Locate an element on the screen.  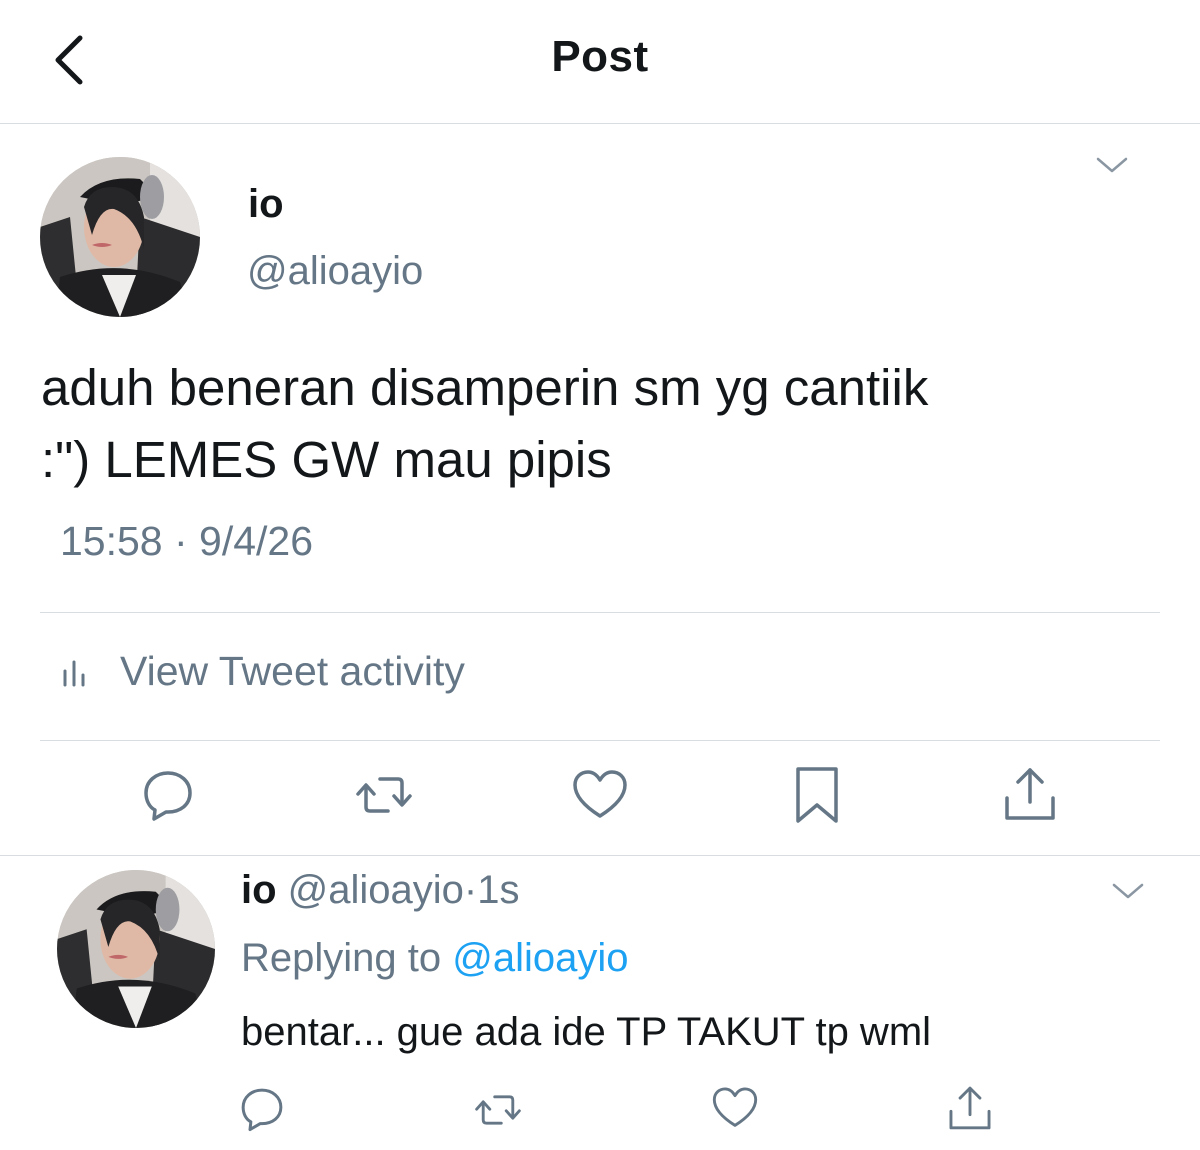
author-handle: @alioayio is located at coordinates (335, 271).